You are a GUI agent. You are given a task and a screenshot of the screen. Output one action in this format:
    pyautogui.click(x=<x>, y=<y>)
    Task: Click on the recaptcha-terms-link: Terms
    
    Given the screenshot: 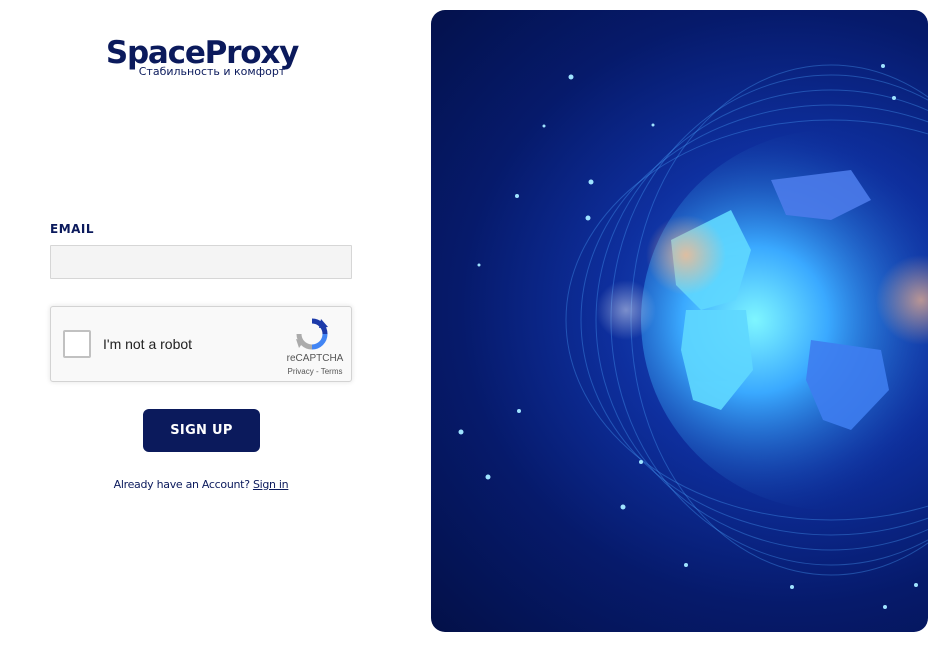 What is the action you would take?
    pyautogui.click(x=332, y=371)
    